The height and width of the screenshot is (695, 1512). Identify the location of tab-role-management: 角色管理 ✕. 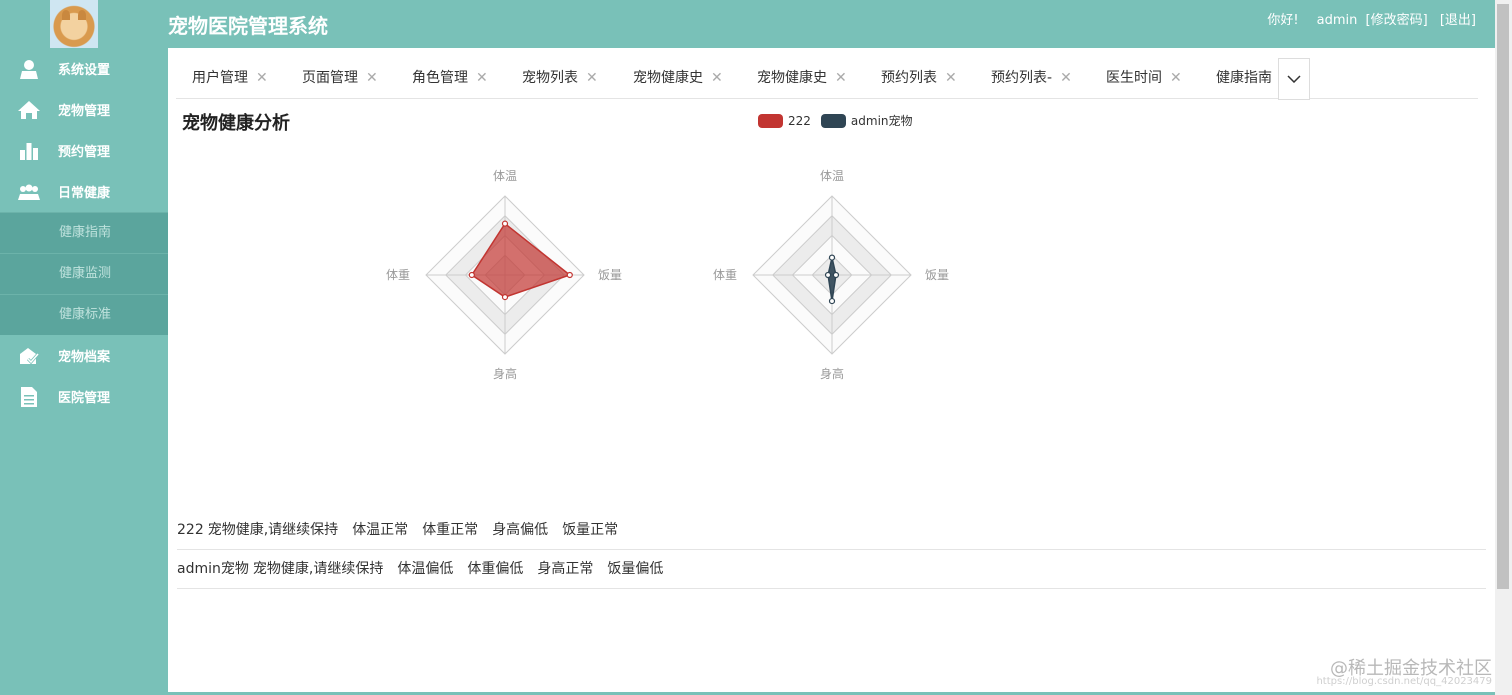
(450, 78).